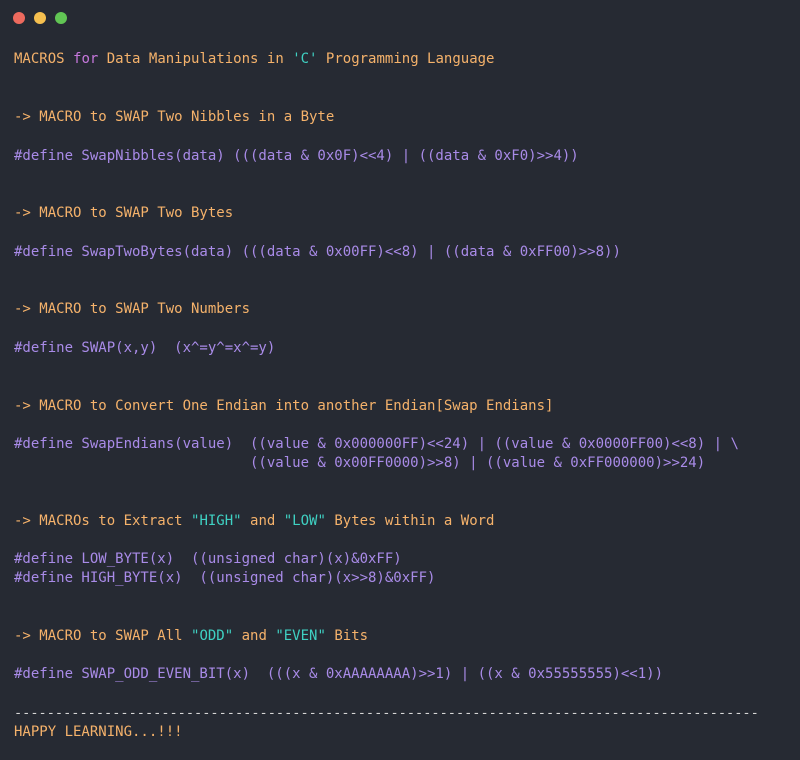 The image size is (800, 760). Describe the element at coordinates (304, 521) in the screenshot. I see `heading-string-low: "LOW"` at that location.